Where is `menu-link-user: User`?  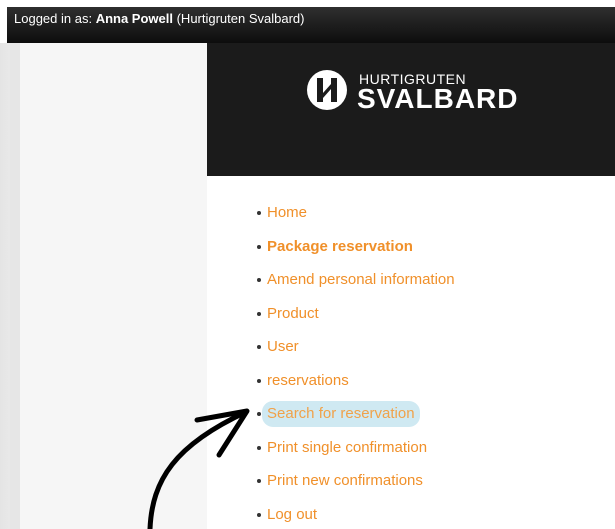
menu-link-user: User is located at coordinates (283, 347).